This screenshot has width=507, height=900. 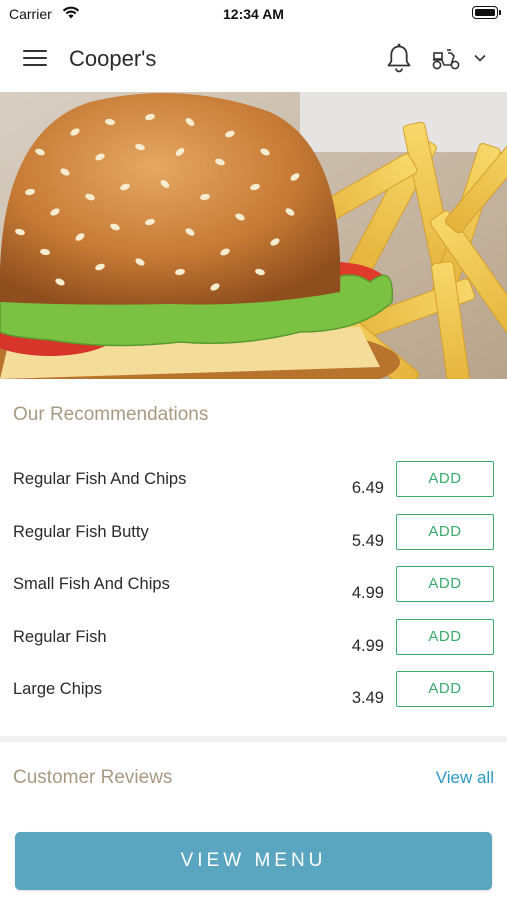 I want to click on menu-item-price: 3.49, so click(x=367, y=698).